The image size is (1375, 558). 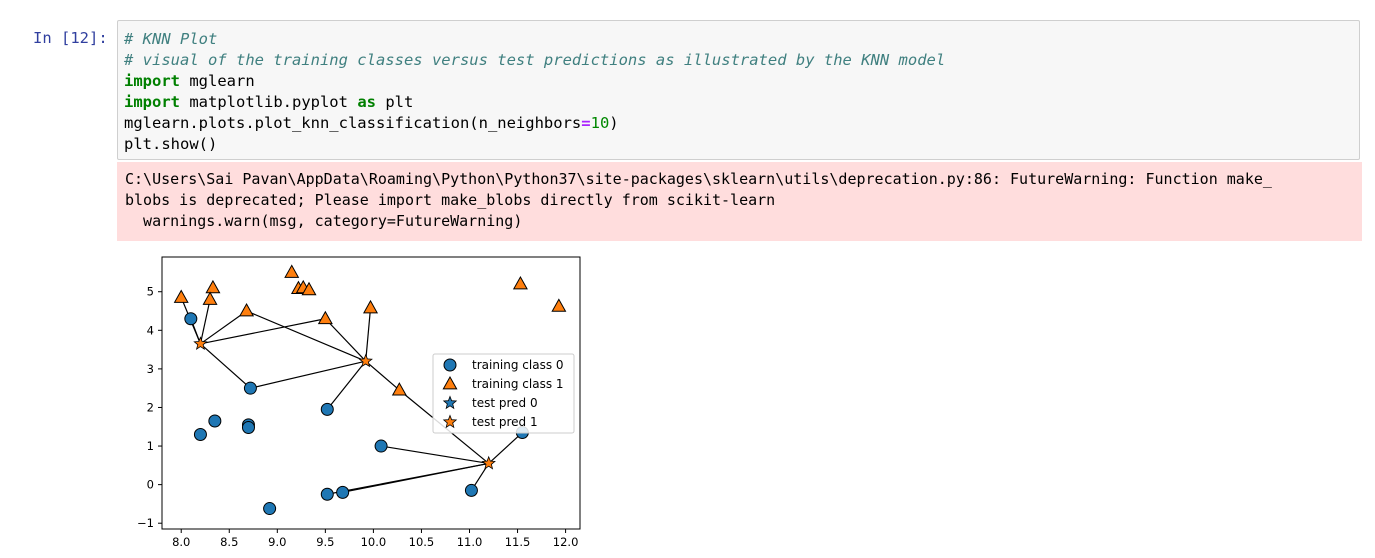 I want to click on x-tick-label: 11.5, so click(x=518, y=542).